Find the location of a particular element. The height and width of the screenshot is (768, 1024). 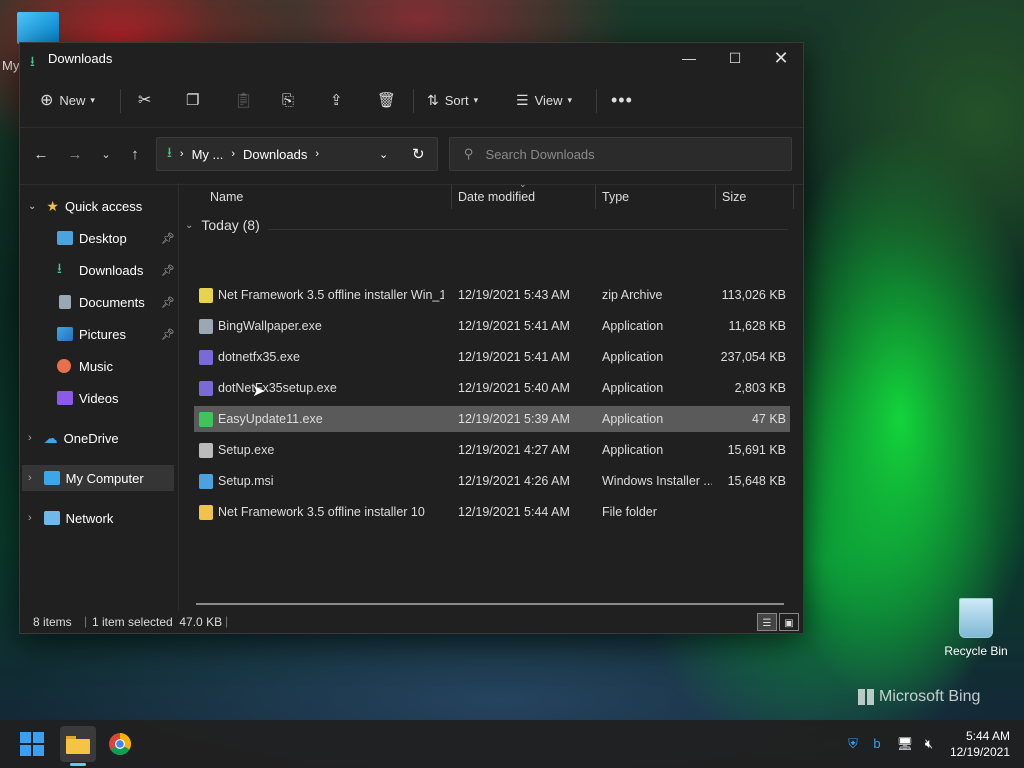

sidebar-item-label: Desktop is located at coordinates (103, 238).